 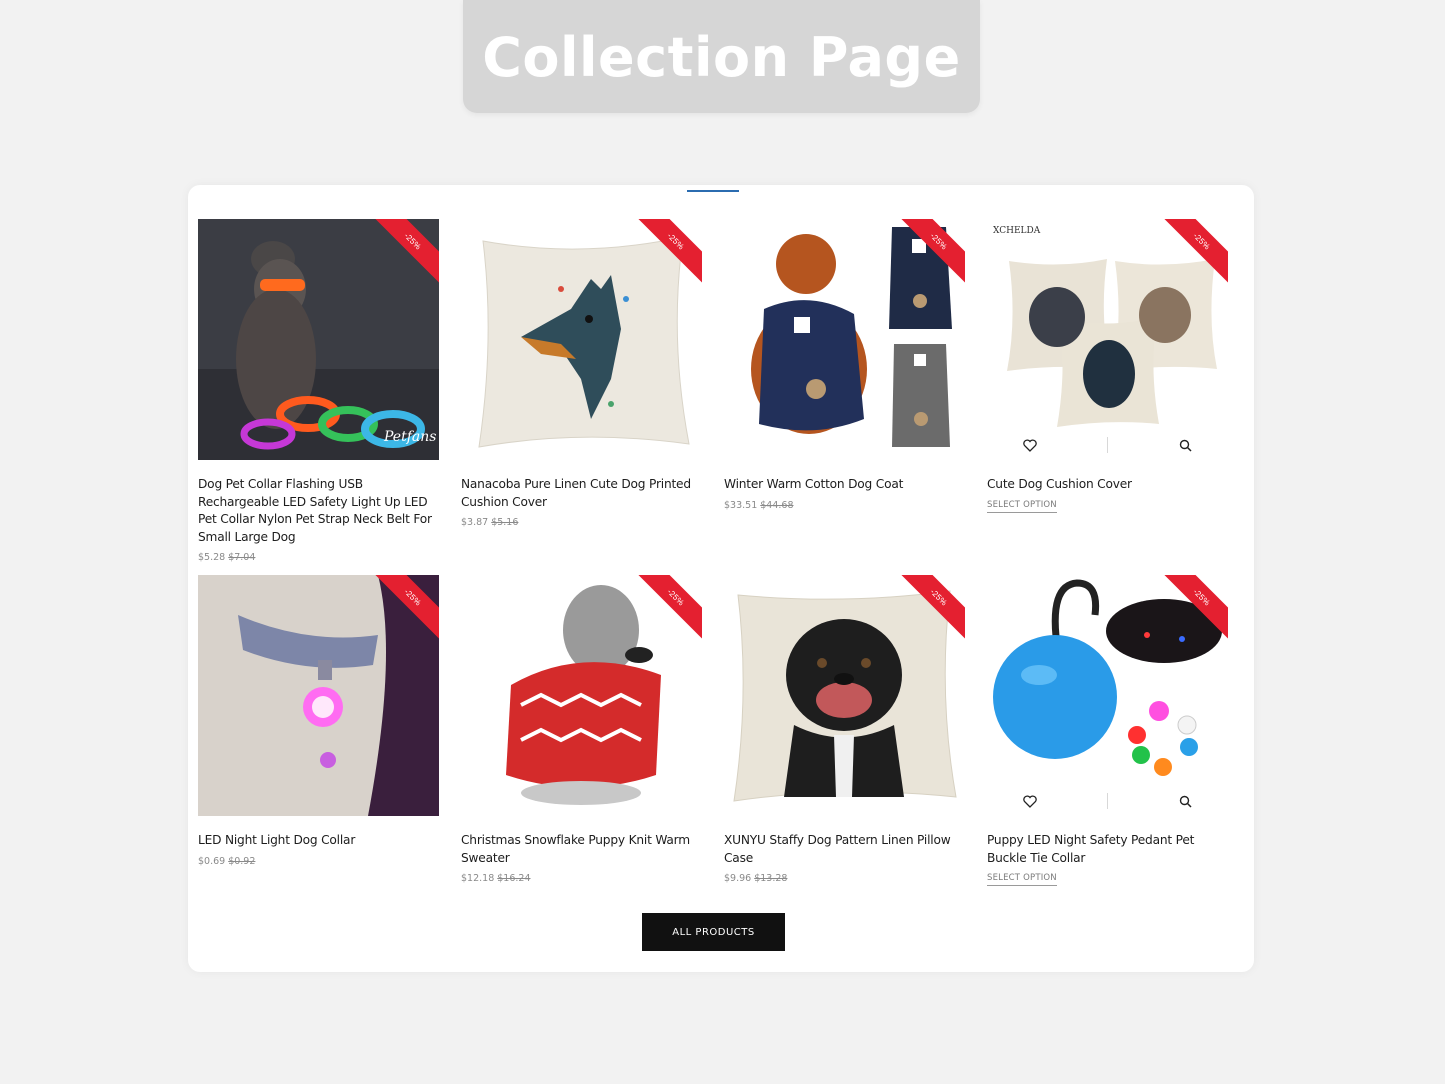 What do you see at coordinates (227, 861) in the screenshot?
I see `product-price: $0.69 $0.92` at bounding box center [227, 861].